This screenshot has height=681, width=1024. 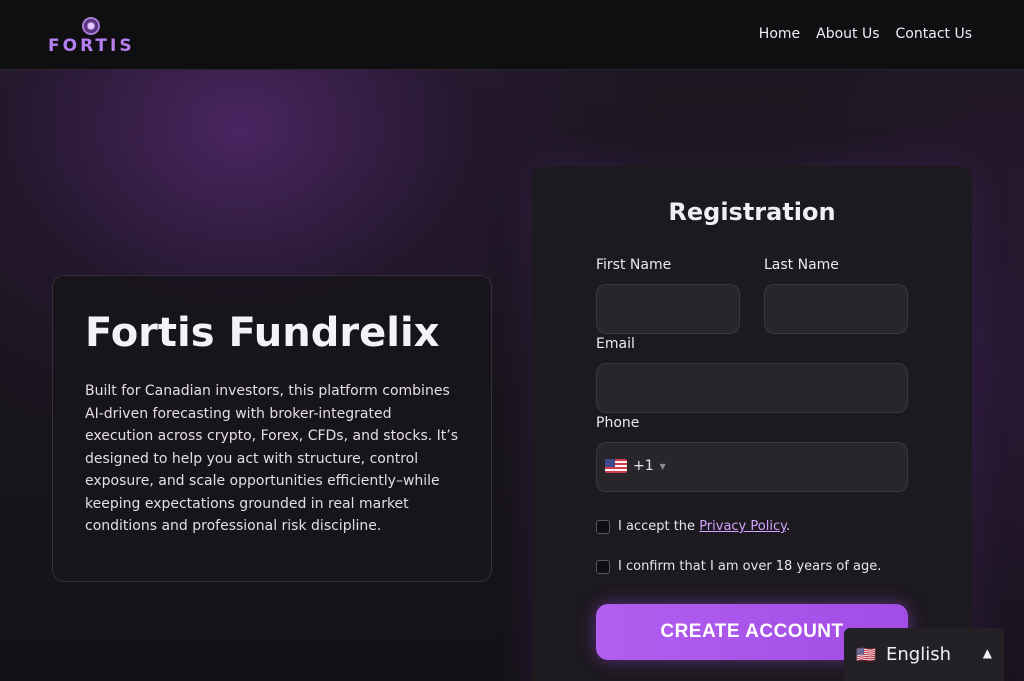 What do you see at coordinates (742, 526) in the screenshot?
I see `privacy-policy-link: Privacy Policy` at bounding box center [742, 526].